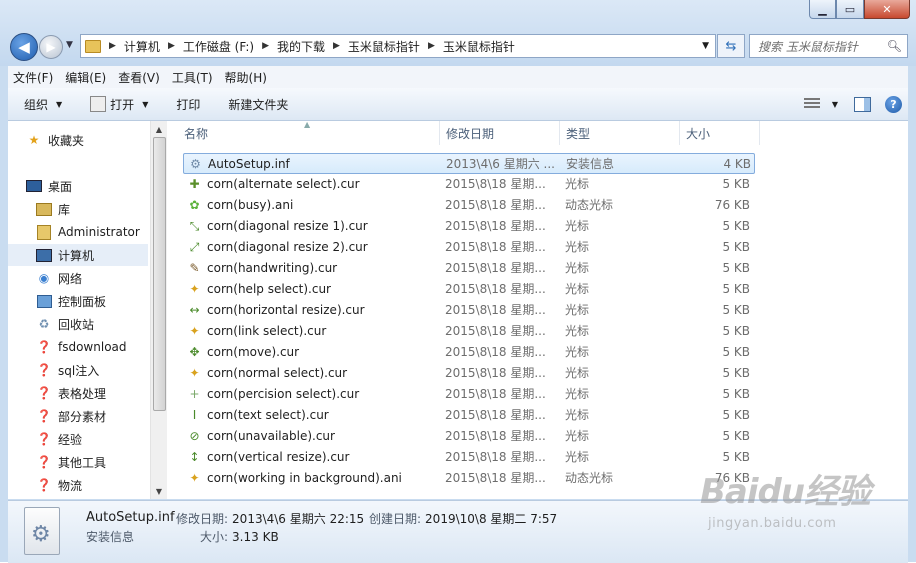 The width and height of the screenshot is (916, 563). I want to click on recent-pages-dropdown: ▼, so click(69, 45).